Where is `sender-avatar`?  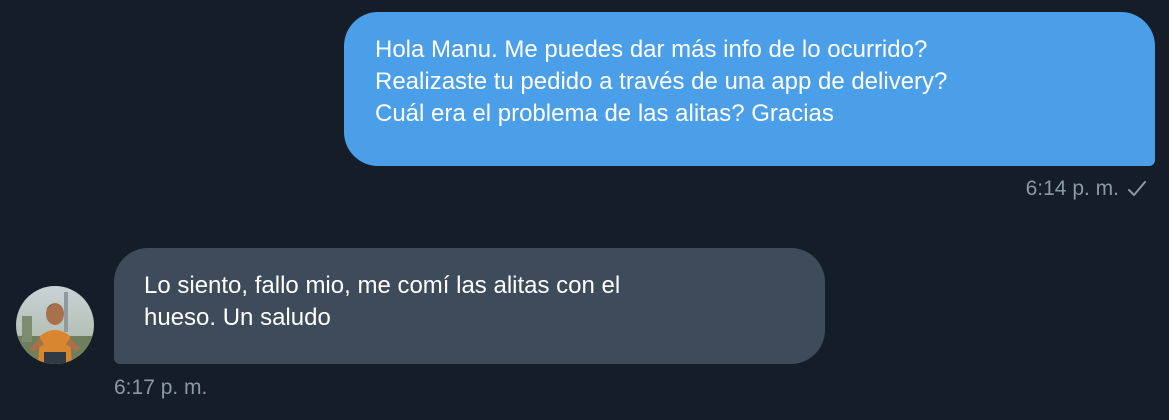 sender-avatar is located at coordinates (55, 325).